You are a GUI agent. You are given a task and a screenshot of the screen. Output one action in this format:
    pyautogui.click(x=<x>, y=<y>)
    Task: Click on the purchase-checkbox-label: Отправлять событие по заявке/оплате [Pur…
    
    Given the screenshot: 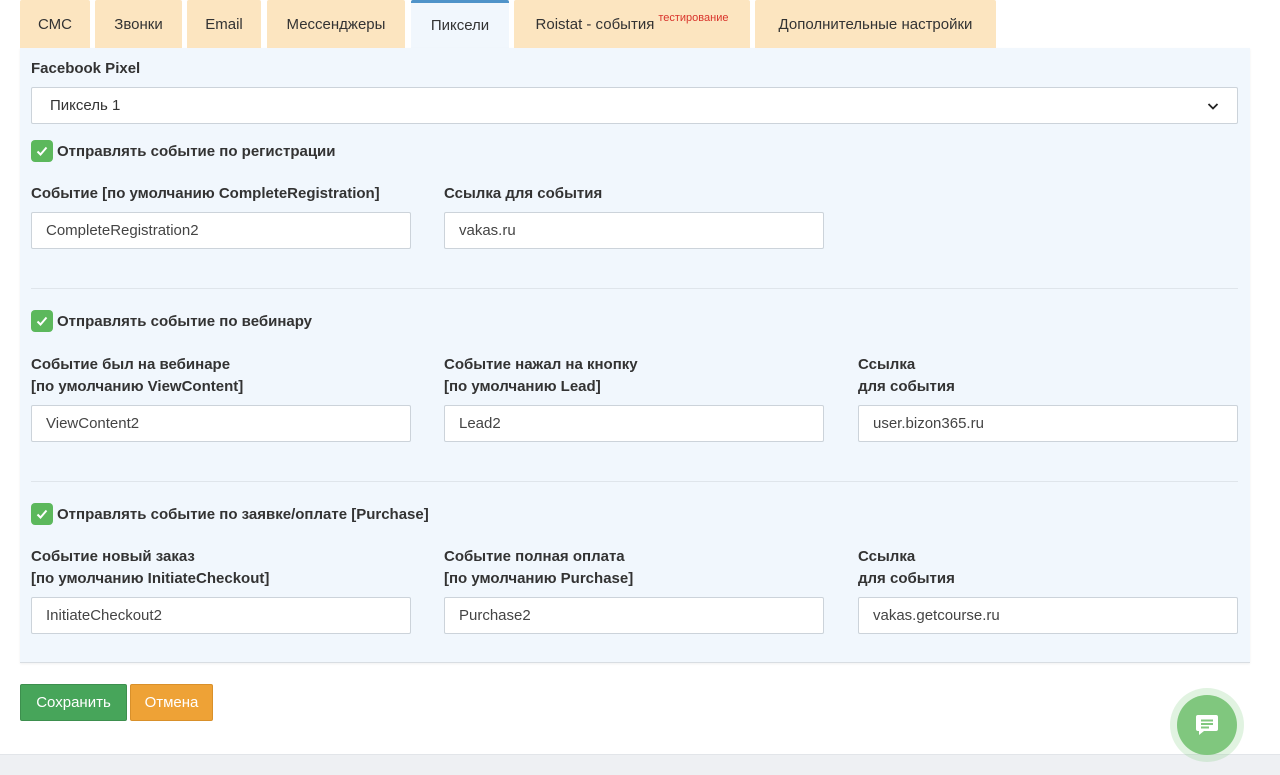 What is the action you would take?
    pyautogui.click(x=243, y=514)
    